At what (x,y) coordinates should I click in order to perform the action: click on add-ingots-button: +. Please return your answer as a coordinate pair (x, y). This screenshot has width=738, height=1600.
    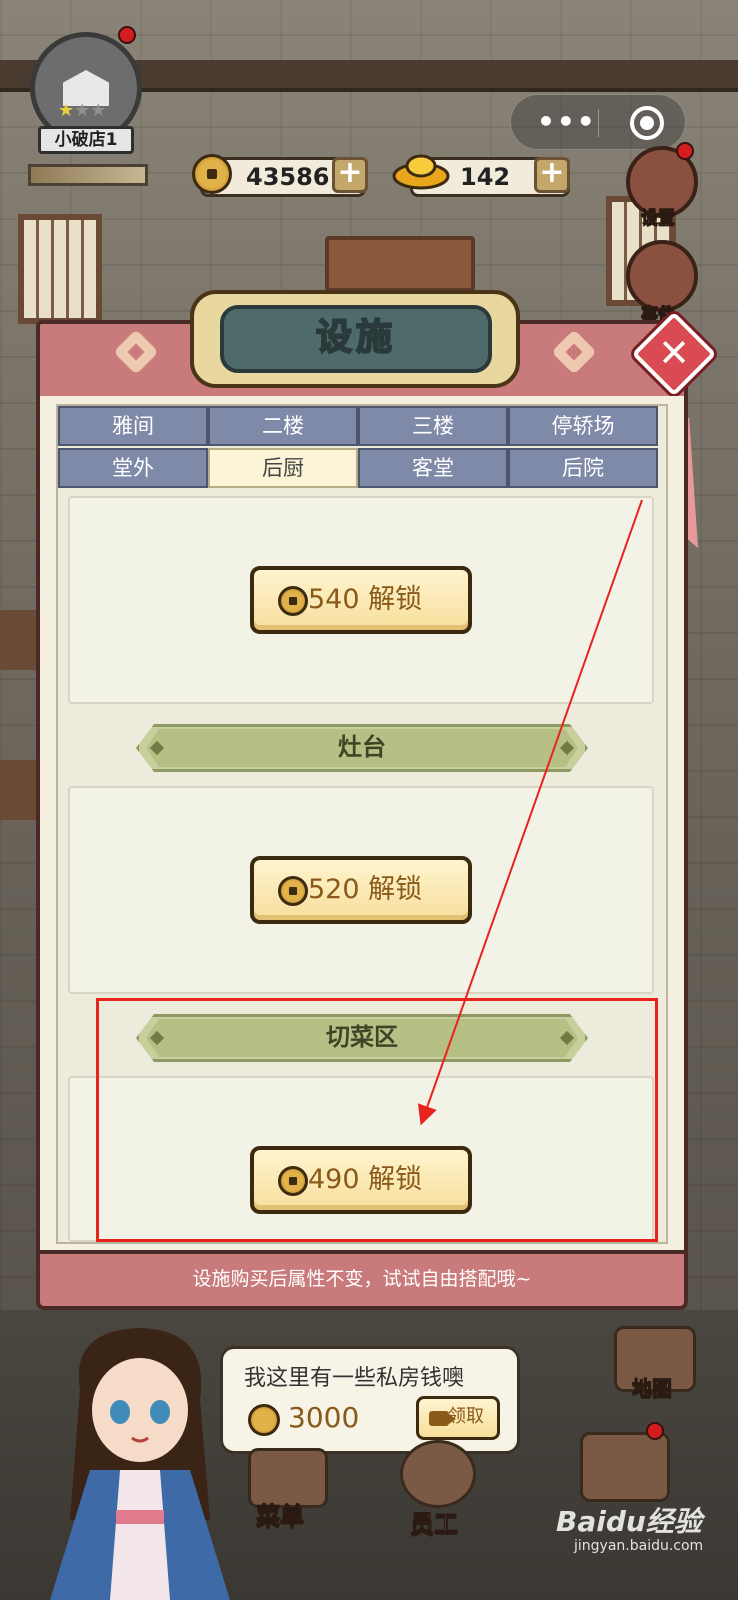
    Looking at the image, I should click on (552, 175).